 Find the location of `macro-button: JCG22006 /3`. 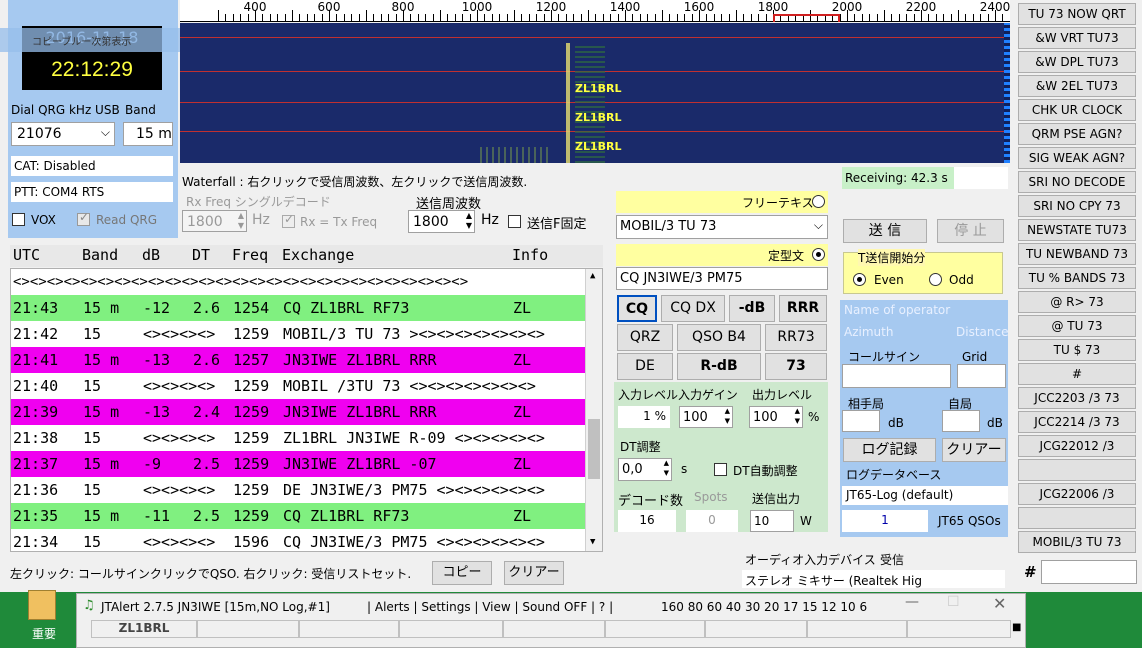

macro-button: JCG22006 /3 is located at coordinates (1077, 494).